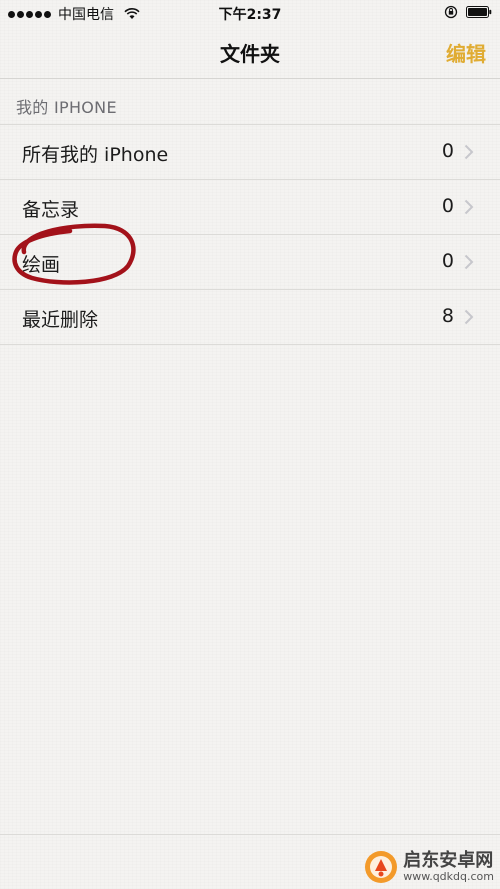 The height and width of the screenshot is (889, 500). Describe the element at coordinates (95, 155) in the screenshot. I see `folder-name: 所有我的 iPhone` at that location.